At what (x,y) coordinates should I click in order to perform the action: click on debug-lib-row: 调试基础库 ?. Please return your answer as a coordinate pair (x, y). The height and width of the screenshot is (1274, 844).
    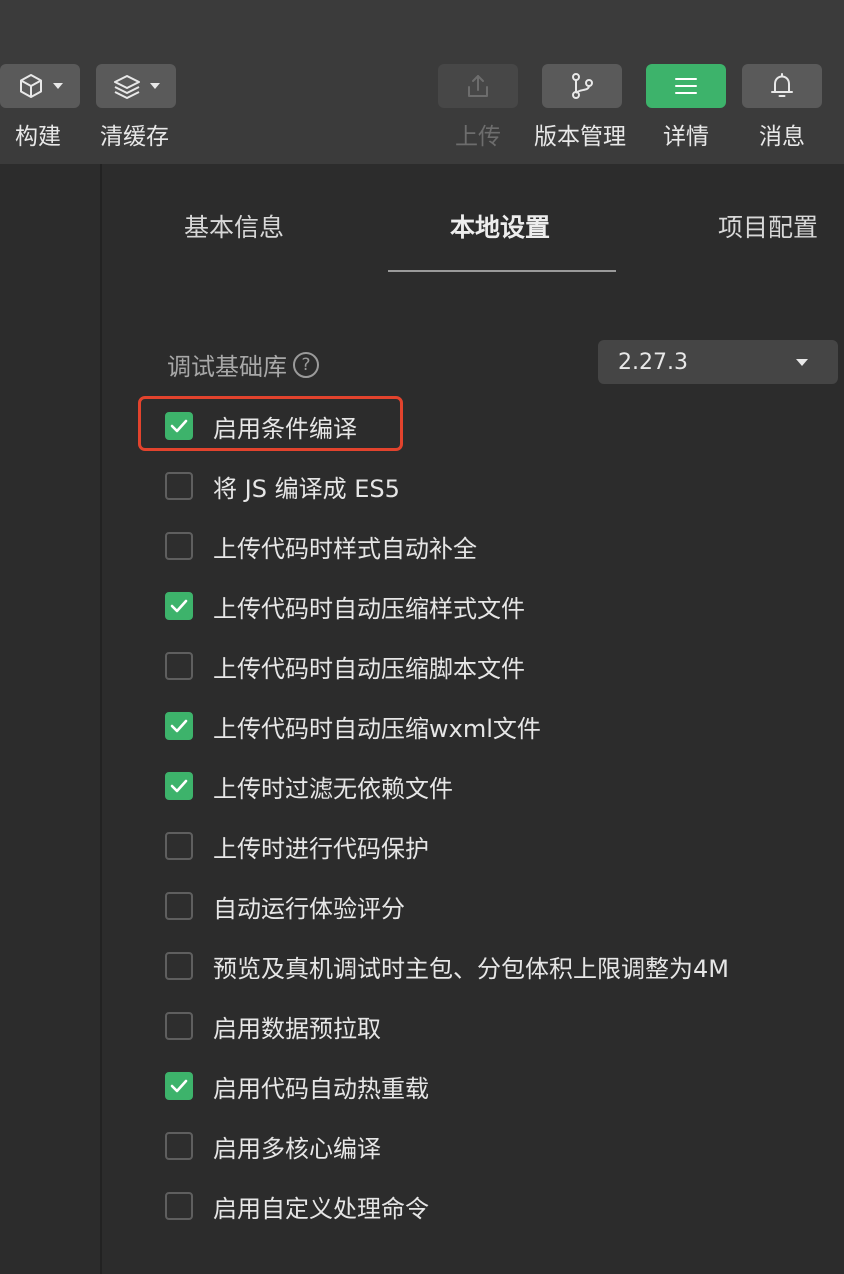
    Looking at the image, I should click on (243, 364).